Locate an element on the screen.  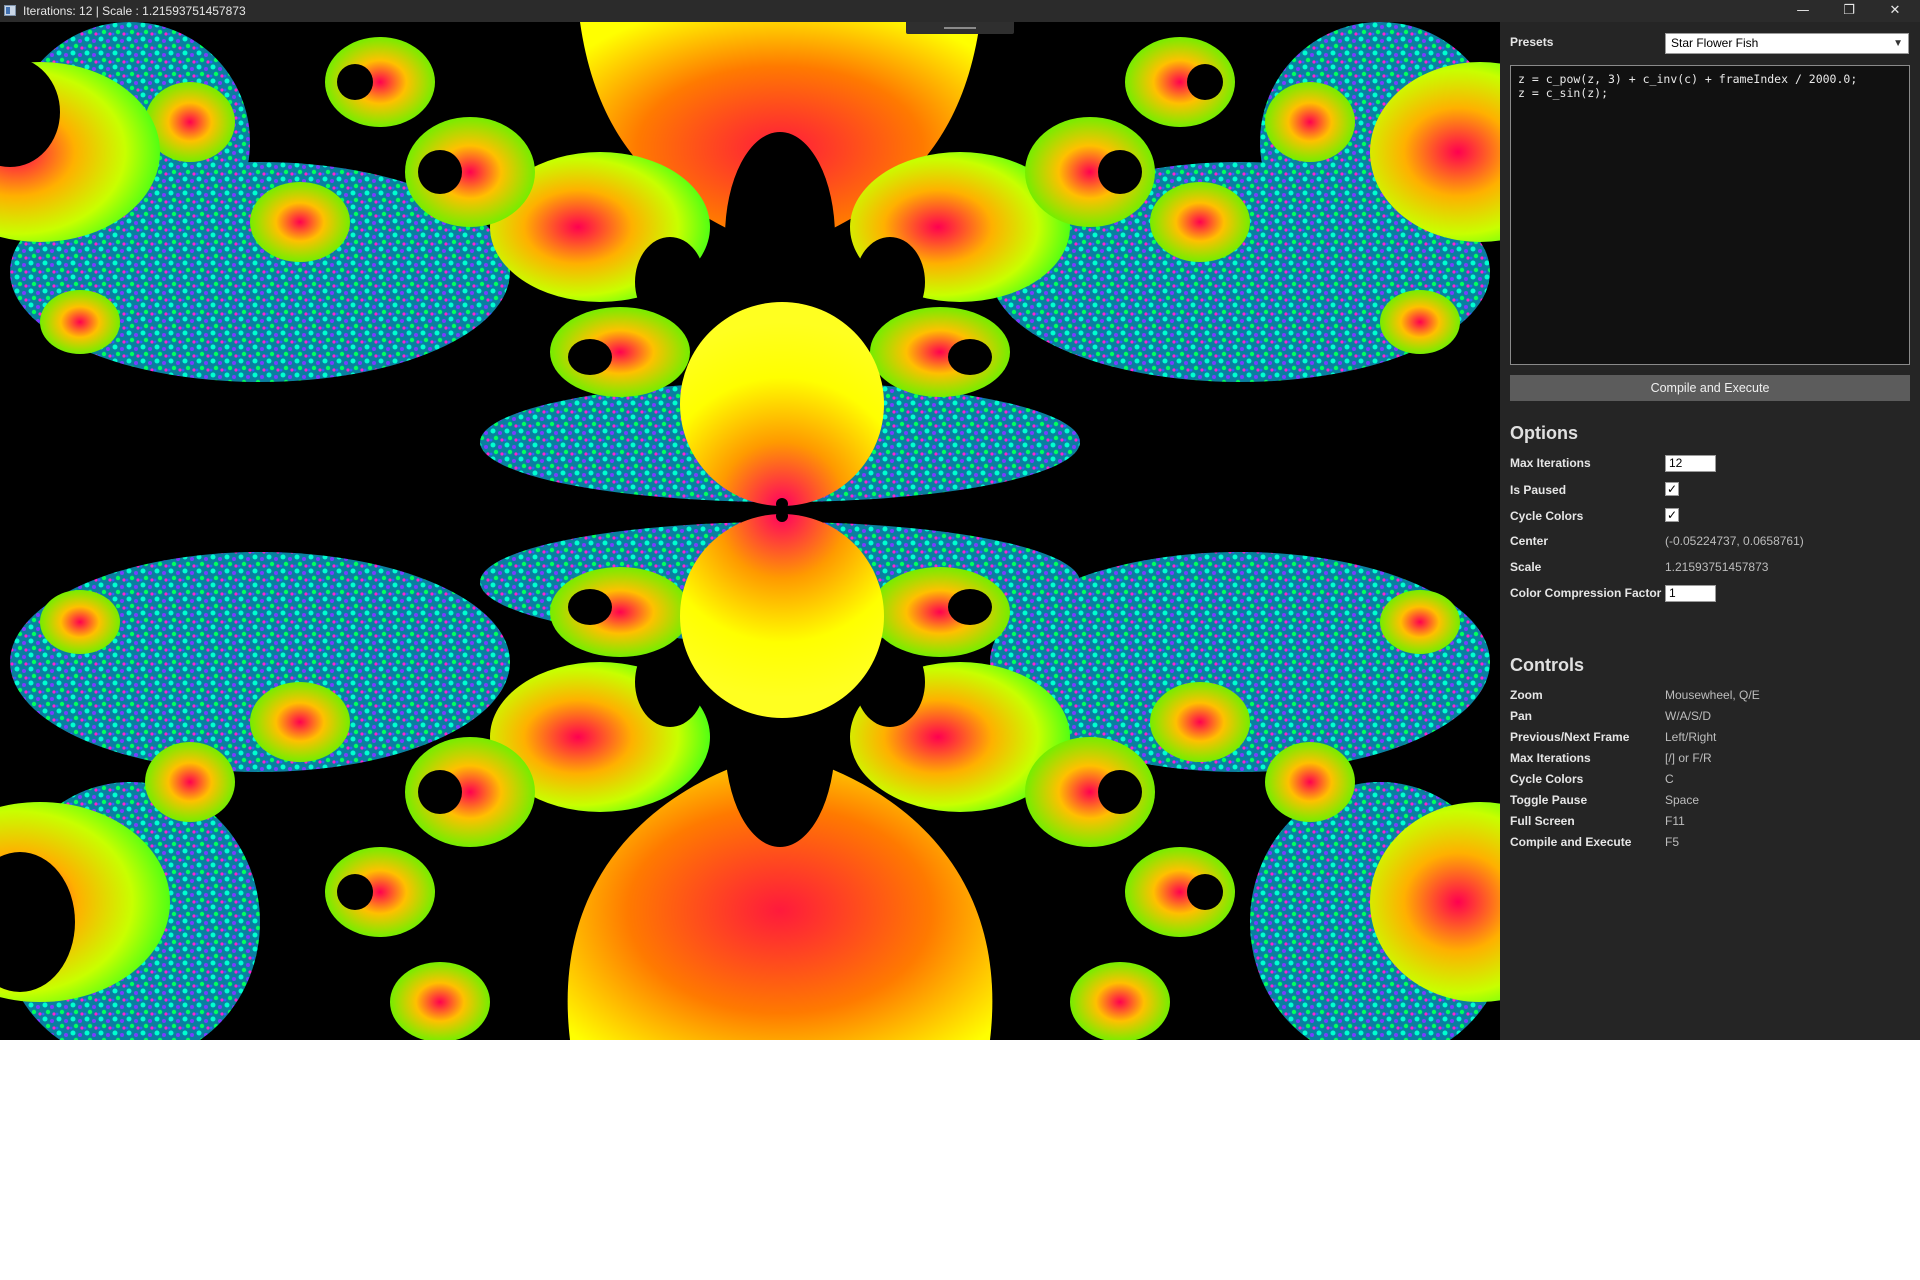
drag-handle is located at coordinates (960, 28).